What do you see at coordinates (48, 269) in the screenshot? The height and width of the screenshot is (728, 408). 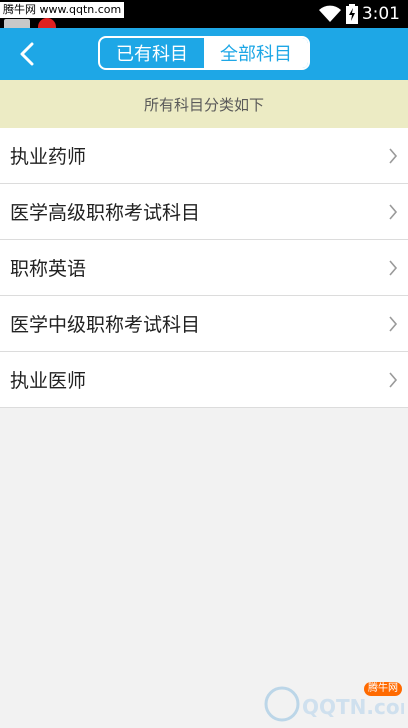 I see `list-item-label: 职称英语` at bounding box center [48, 269].